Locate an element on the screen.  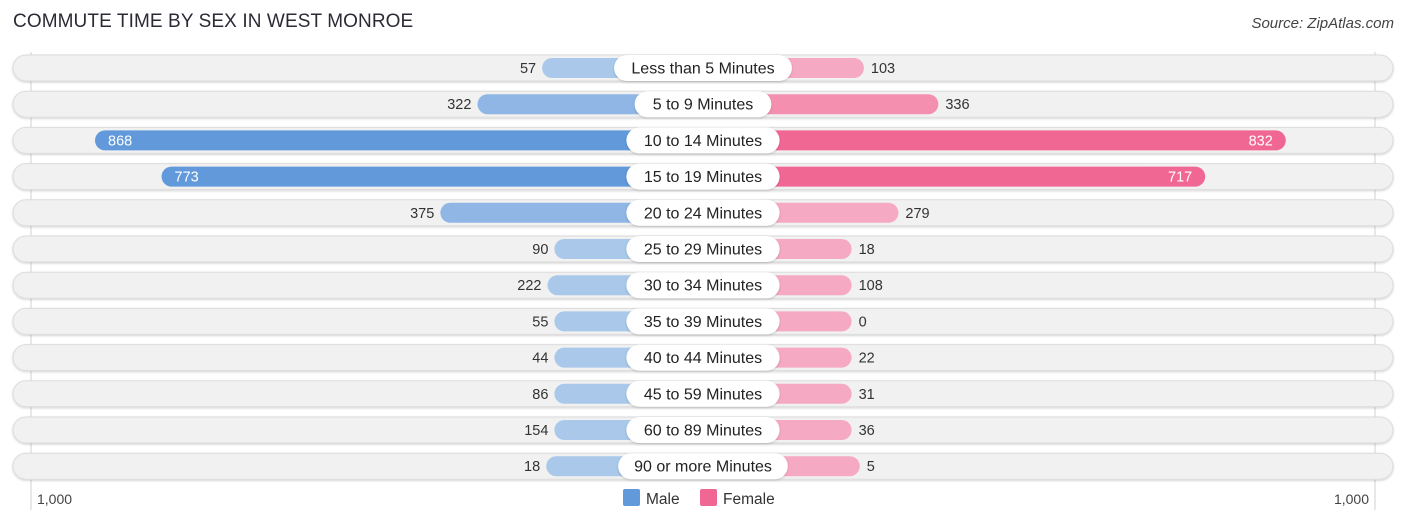
value-label-male: 375 is located at coordinates (422, 214).